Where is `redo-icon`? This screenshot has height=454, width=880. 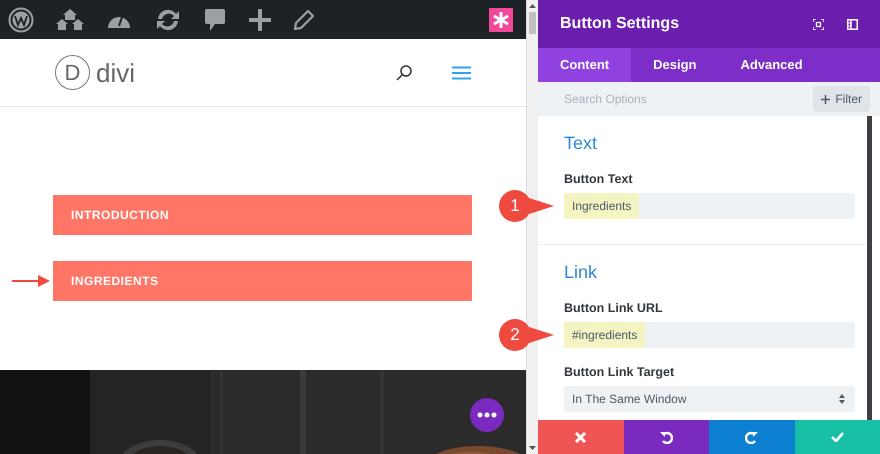
redo-icon is located at coordinates (751, 437).